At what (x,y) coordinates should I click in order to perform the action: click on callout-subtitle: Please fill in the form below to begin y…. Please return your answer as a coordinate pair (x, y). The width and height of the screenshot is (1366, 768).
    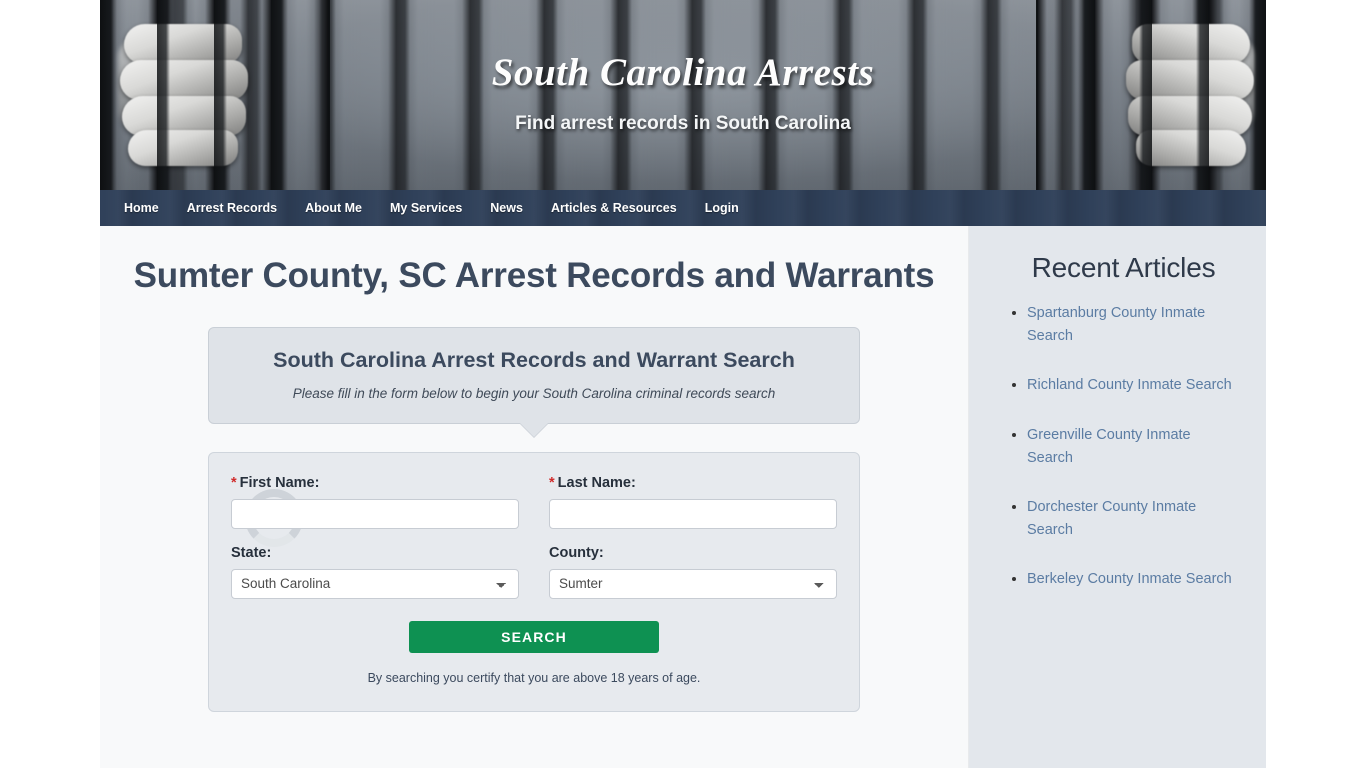
    Looking at the image, I should click on (534, 393).